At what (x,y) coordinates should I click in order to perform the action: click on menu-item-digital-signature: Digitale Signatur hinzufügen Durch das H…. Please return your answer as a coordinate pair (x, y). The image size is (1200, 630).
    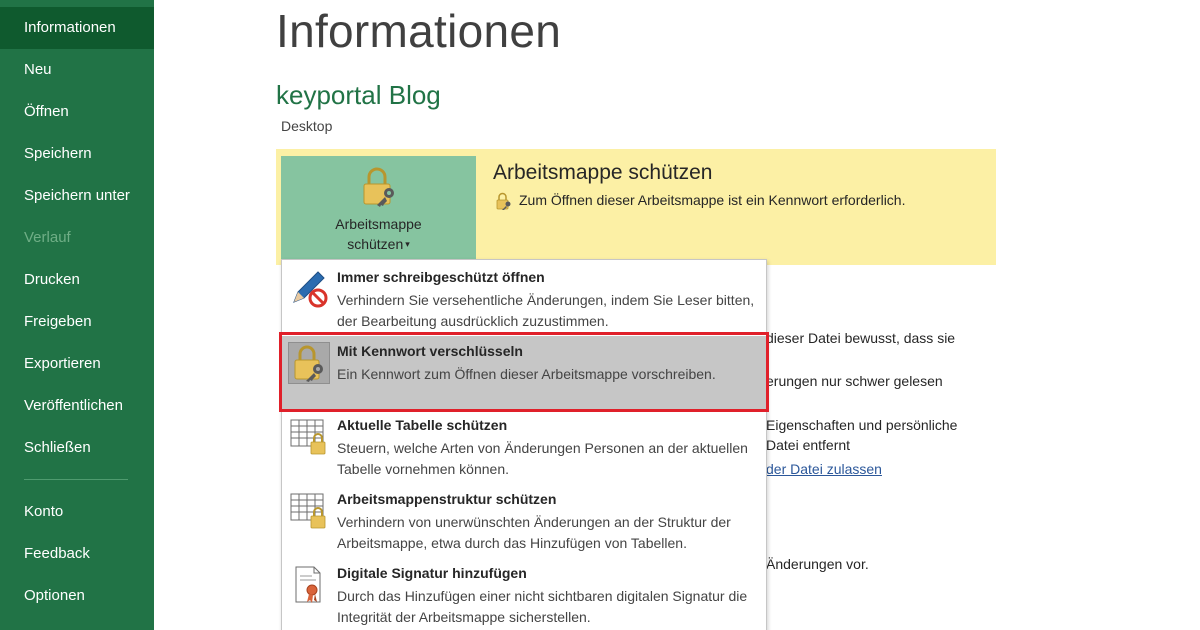
    Looking at the image, I should click on (524, 595).